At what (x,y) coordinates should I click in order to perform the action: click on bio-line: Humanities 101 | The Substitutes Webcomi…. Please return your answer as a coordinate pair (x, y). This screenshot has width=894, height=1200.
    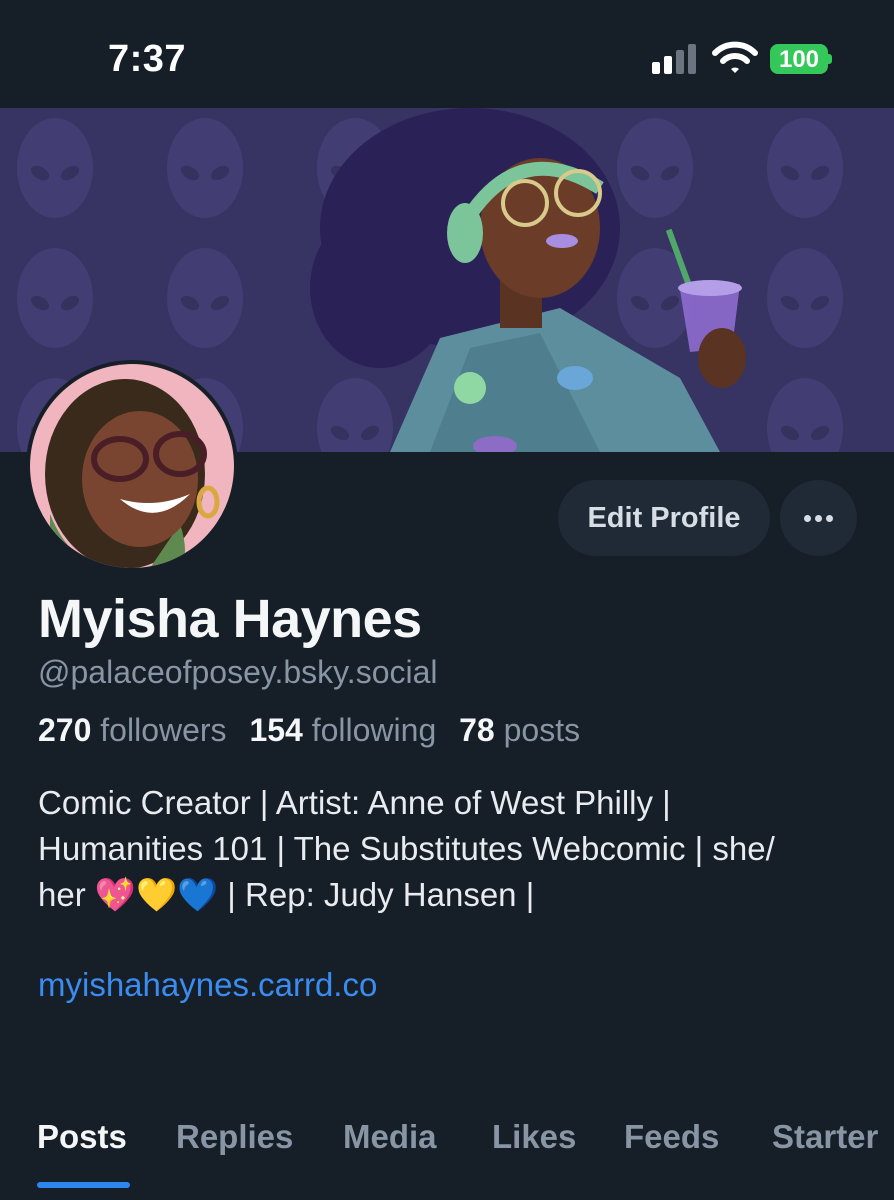
    Looking at the image, I should click on (406, 848).